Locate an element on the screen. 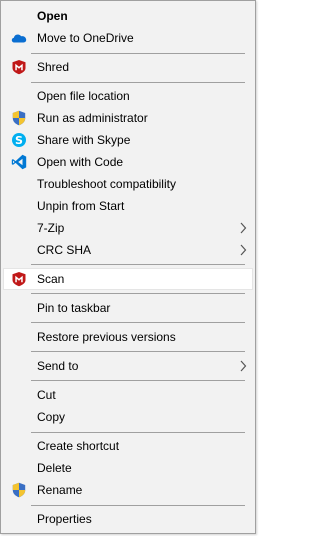  menu-item-label: Copy is located at coordinates (51, 417).